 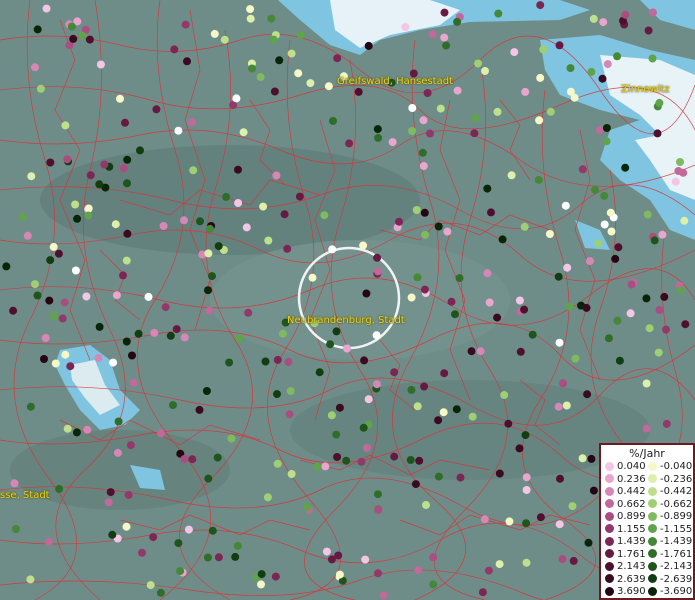 I want to click on legend-entry-positive: 0.040, so click(x=625, y=467).